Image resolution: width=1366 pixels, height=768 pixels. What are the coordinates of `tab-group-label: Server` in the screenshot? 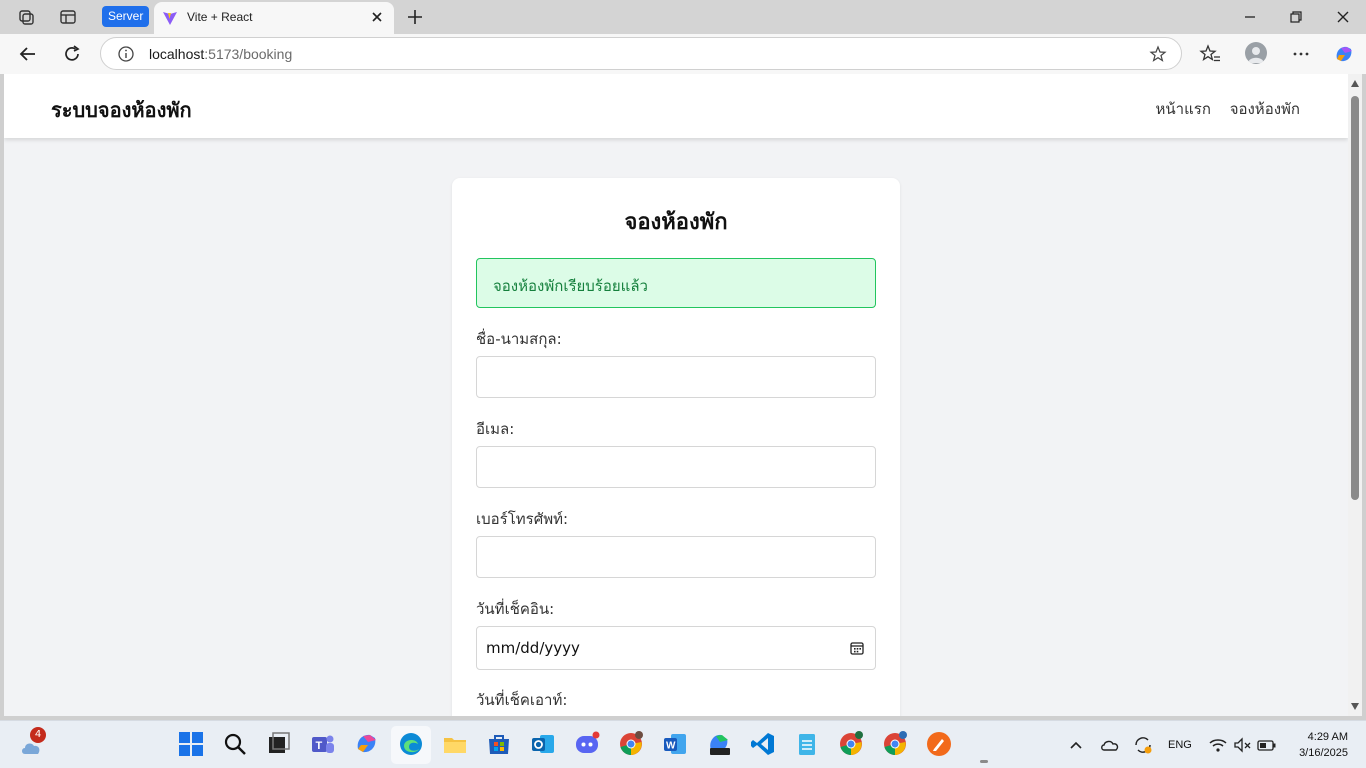 It's located at (126, 16).